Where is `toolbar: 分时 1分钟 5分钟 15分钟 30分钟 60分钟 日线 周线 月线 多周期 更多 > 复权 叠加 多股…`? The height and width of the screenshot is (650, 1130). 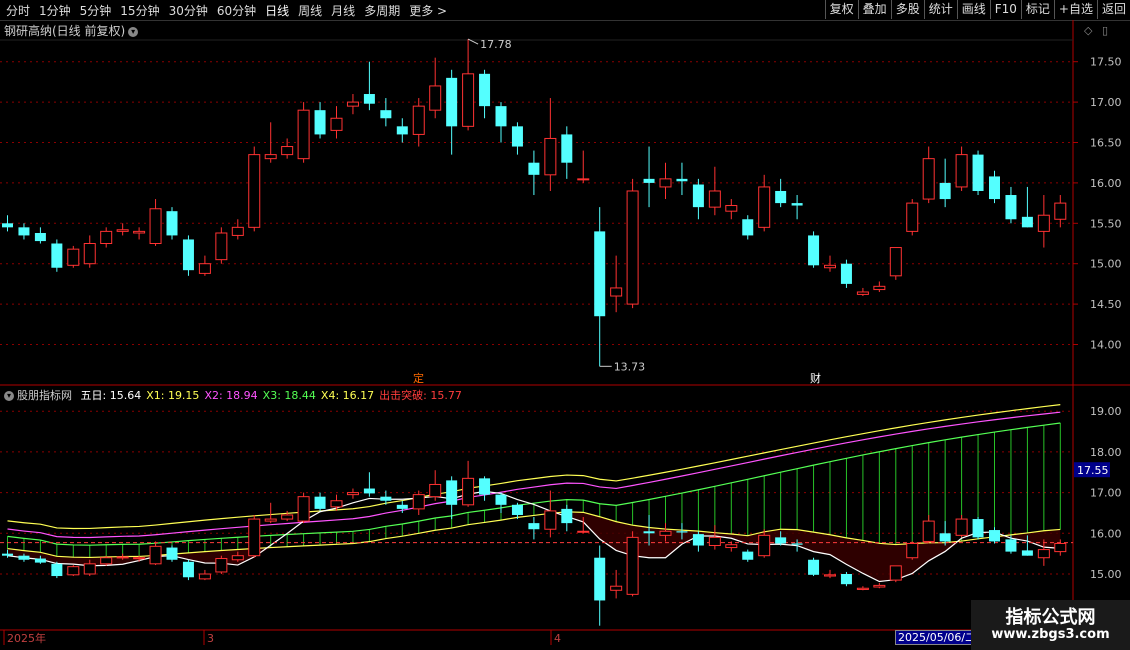 toolbar: 分时 1分钟 5分钟 15分钟 30分钟 60分钟 日线 周线 月线 多周期 更多 > 复权 叠加 多股… is located at coordinates (565, 10).